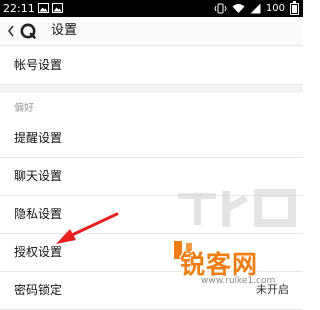 The width and height of the screenshot is (320, 310). What do you see at coordinates (38, 65) in the screenshot?
I see `settings-item-label: 帐号设置` at bounding box center [38, 65].